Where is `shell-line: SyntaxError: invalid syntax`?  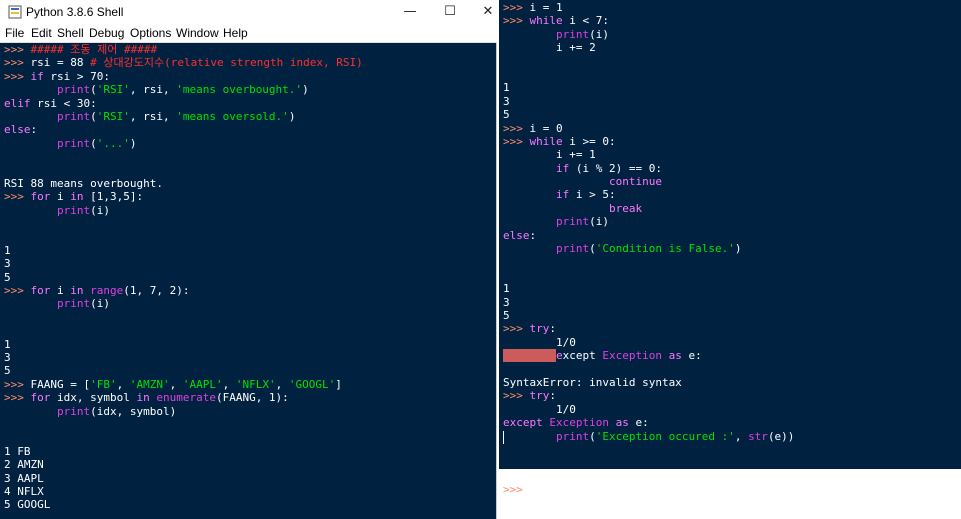 shell-line: SyntaxError: invalid syntax is located at coordinates (648, 382).